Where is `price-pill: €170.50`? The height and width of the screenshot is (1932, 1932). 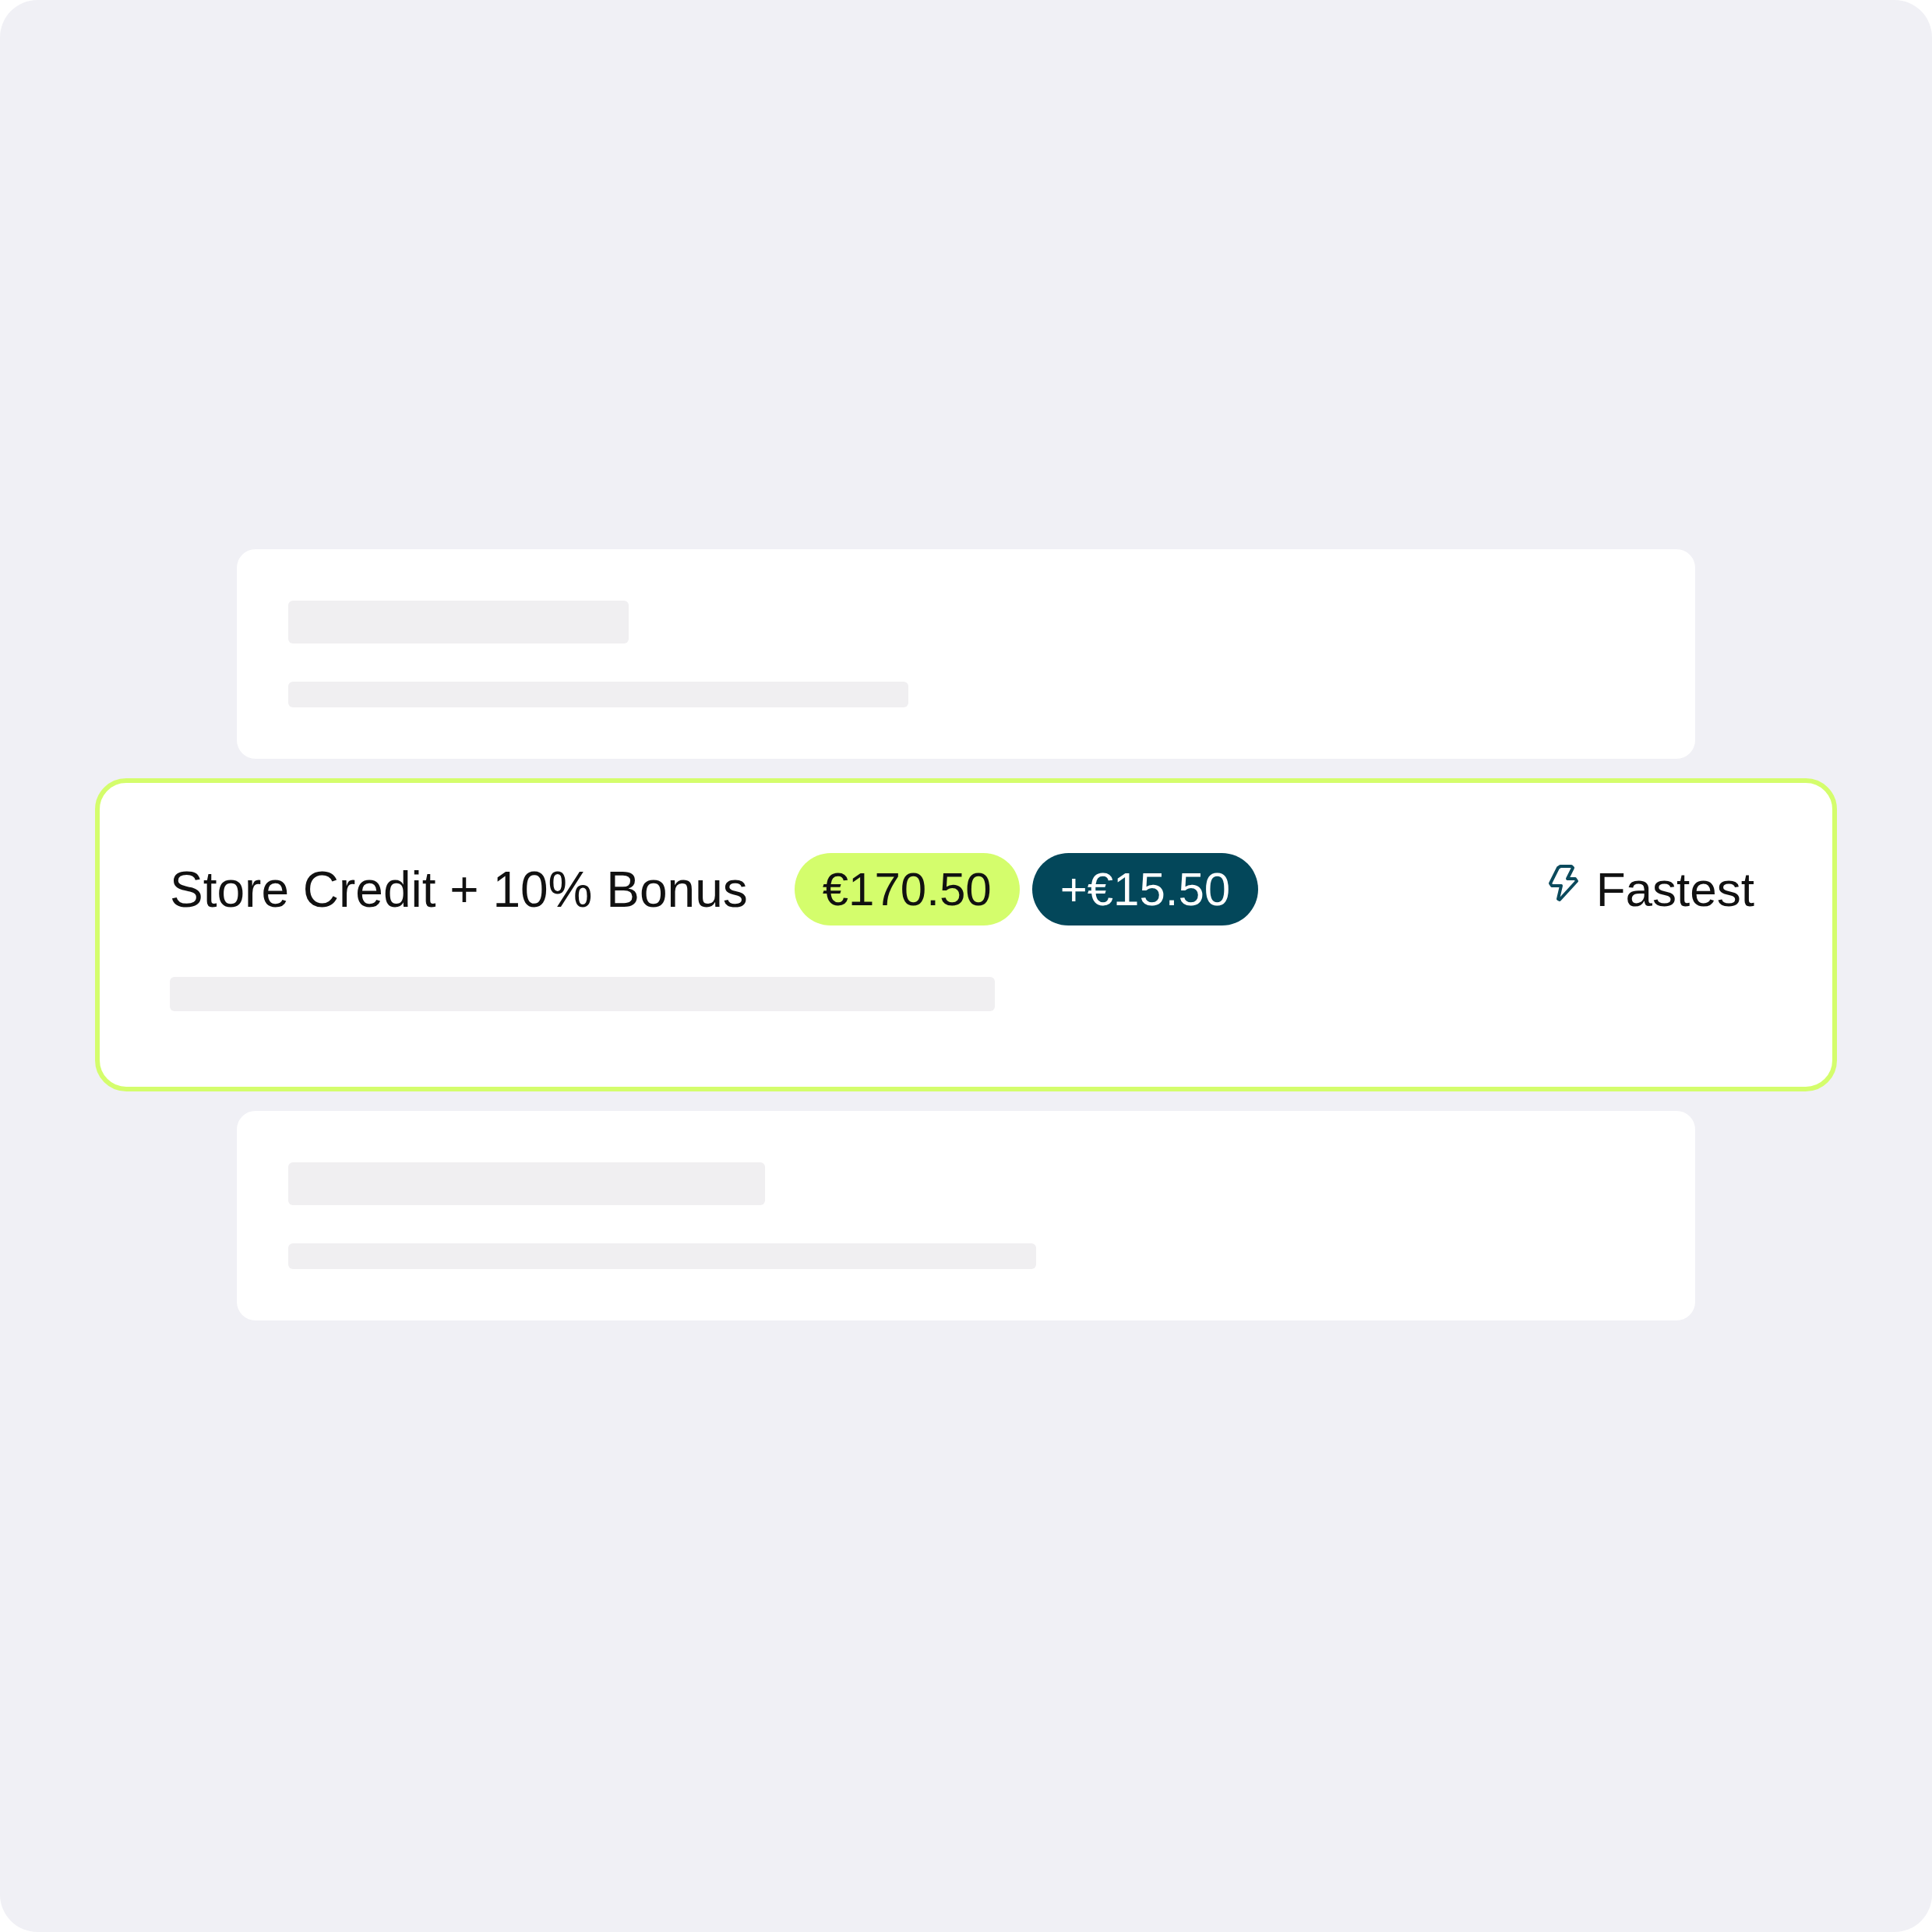 price-pill: €170.50 is located at coordinates (907, 889).